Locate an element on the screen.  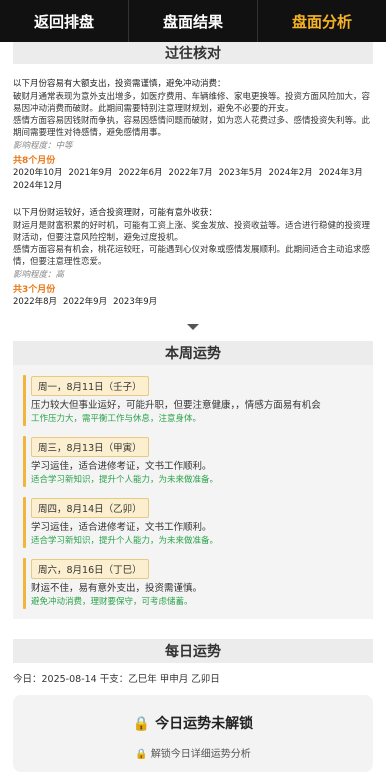
day-badge: 周三，8月13日（甲寅） is located at coordinates (90, 447).